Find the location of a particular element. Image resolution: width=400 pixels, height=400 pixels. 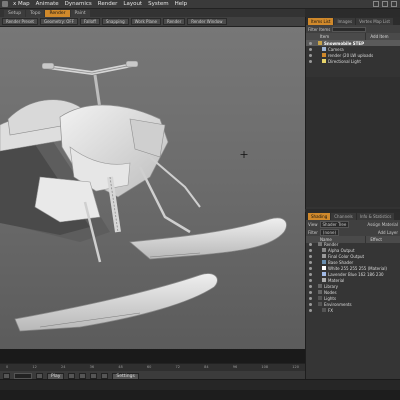

maximize-icon is located at coordinates (385, 4).